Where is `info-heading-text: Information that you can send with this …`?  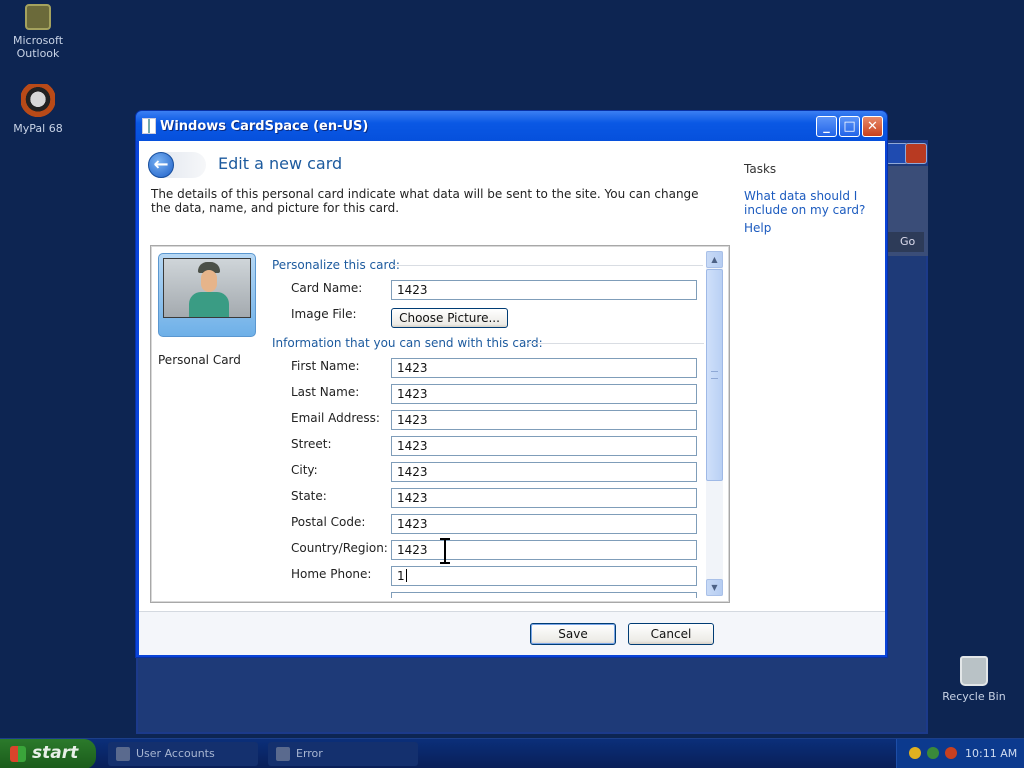
info-heading-text: Information that you can send with this … is located at coordinates (407, 343).